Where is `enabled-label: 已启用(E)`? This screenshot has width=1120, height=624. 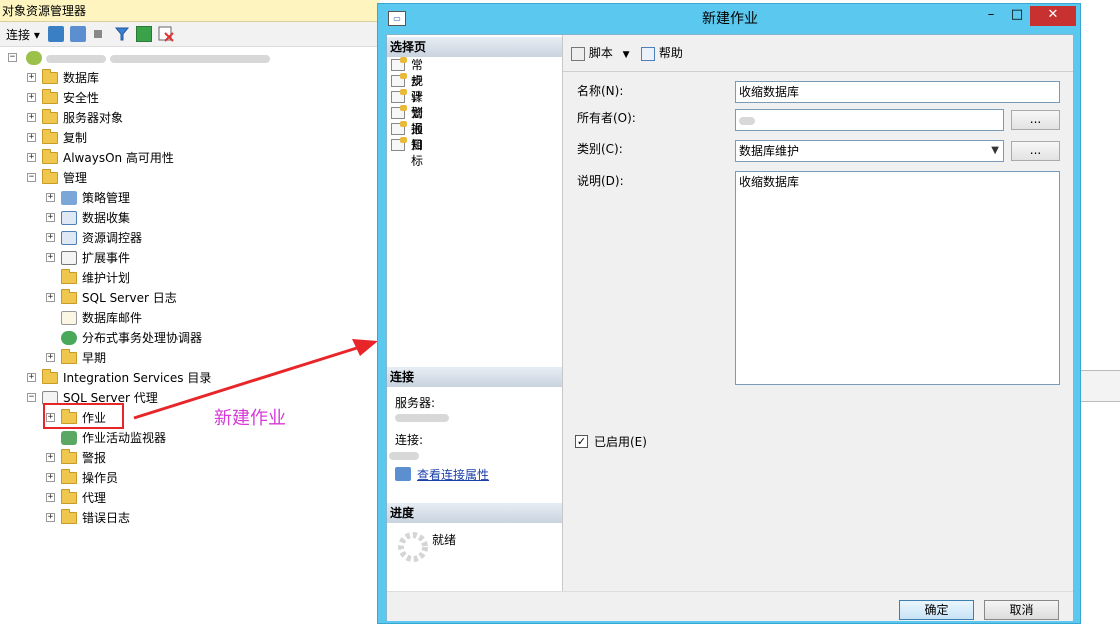
enabled-label: 已启用(E) is located at coordinates (620, 442).